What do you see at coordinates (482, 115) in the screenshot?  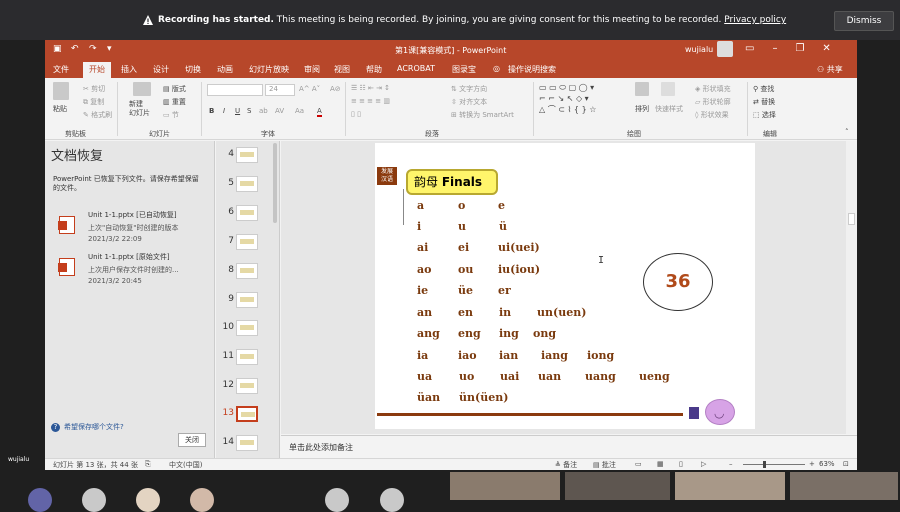 I see `smartart-button: ⊞ 转换为 SmartArt` at bounding box center [482, 115].